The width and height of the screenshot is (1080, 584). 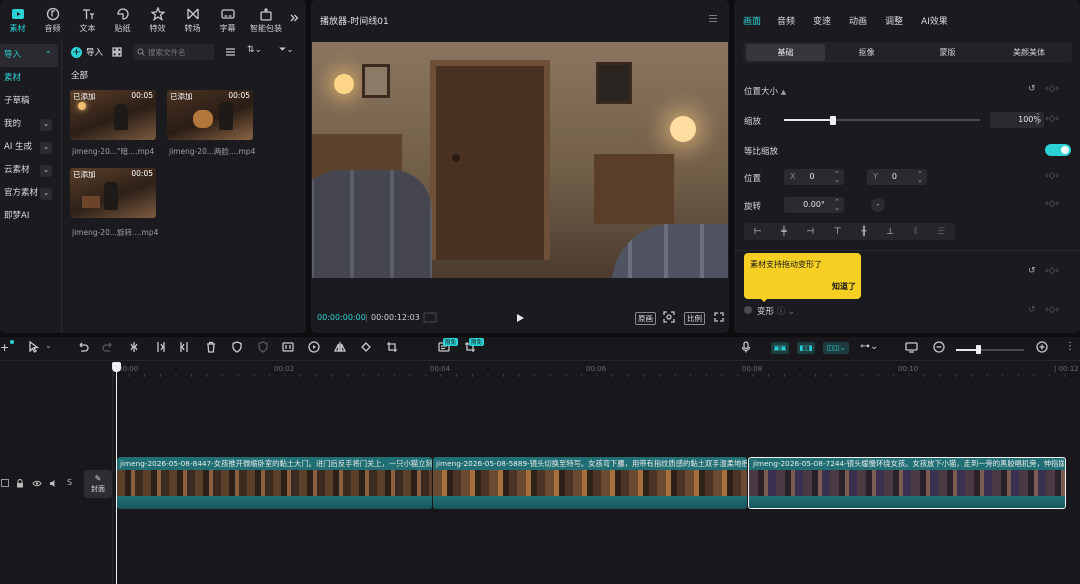 I want to click on redo-icon, so click(x=108, y=347).